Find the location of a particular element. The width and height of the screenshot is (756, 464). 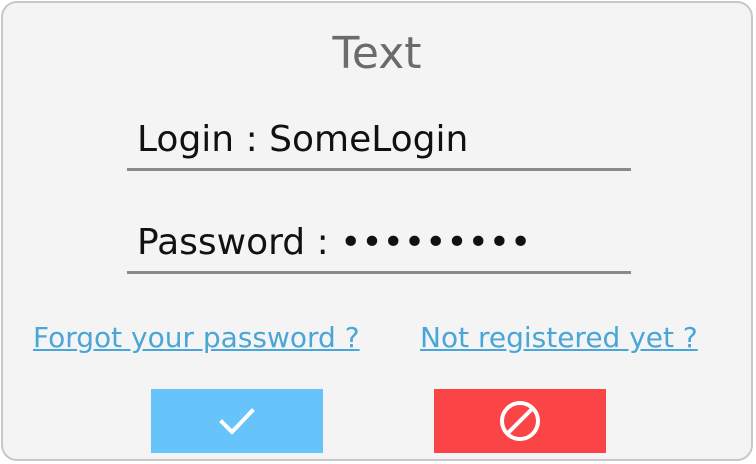

not-registered-link: Not registered yet ? is located at coordinates (559, 338).